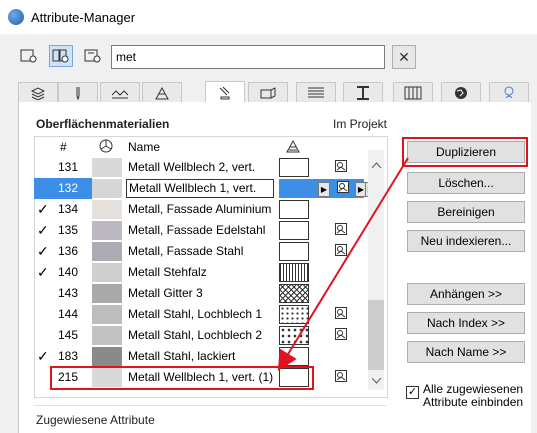  Describe the element at coordinates (210, 405) in the screenshot. I see `section-divider` at that location.